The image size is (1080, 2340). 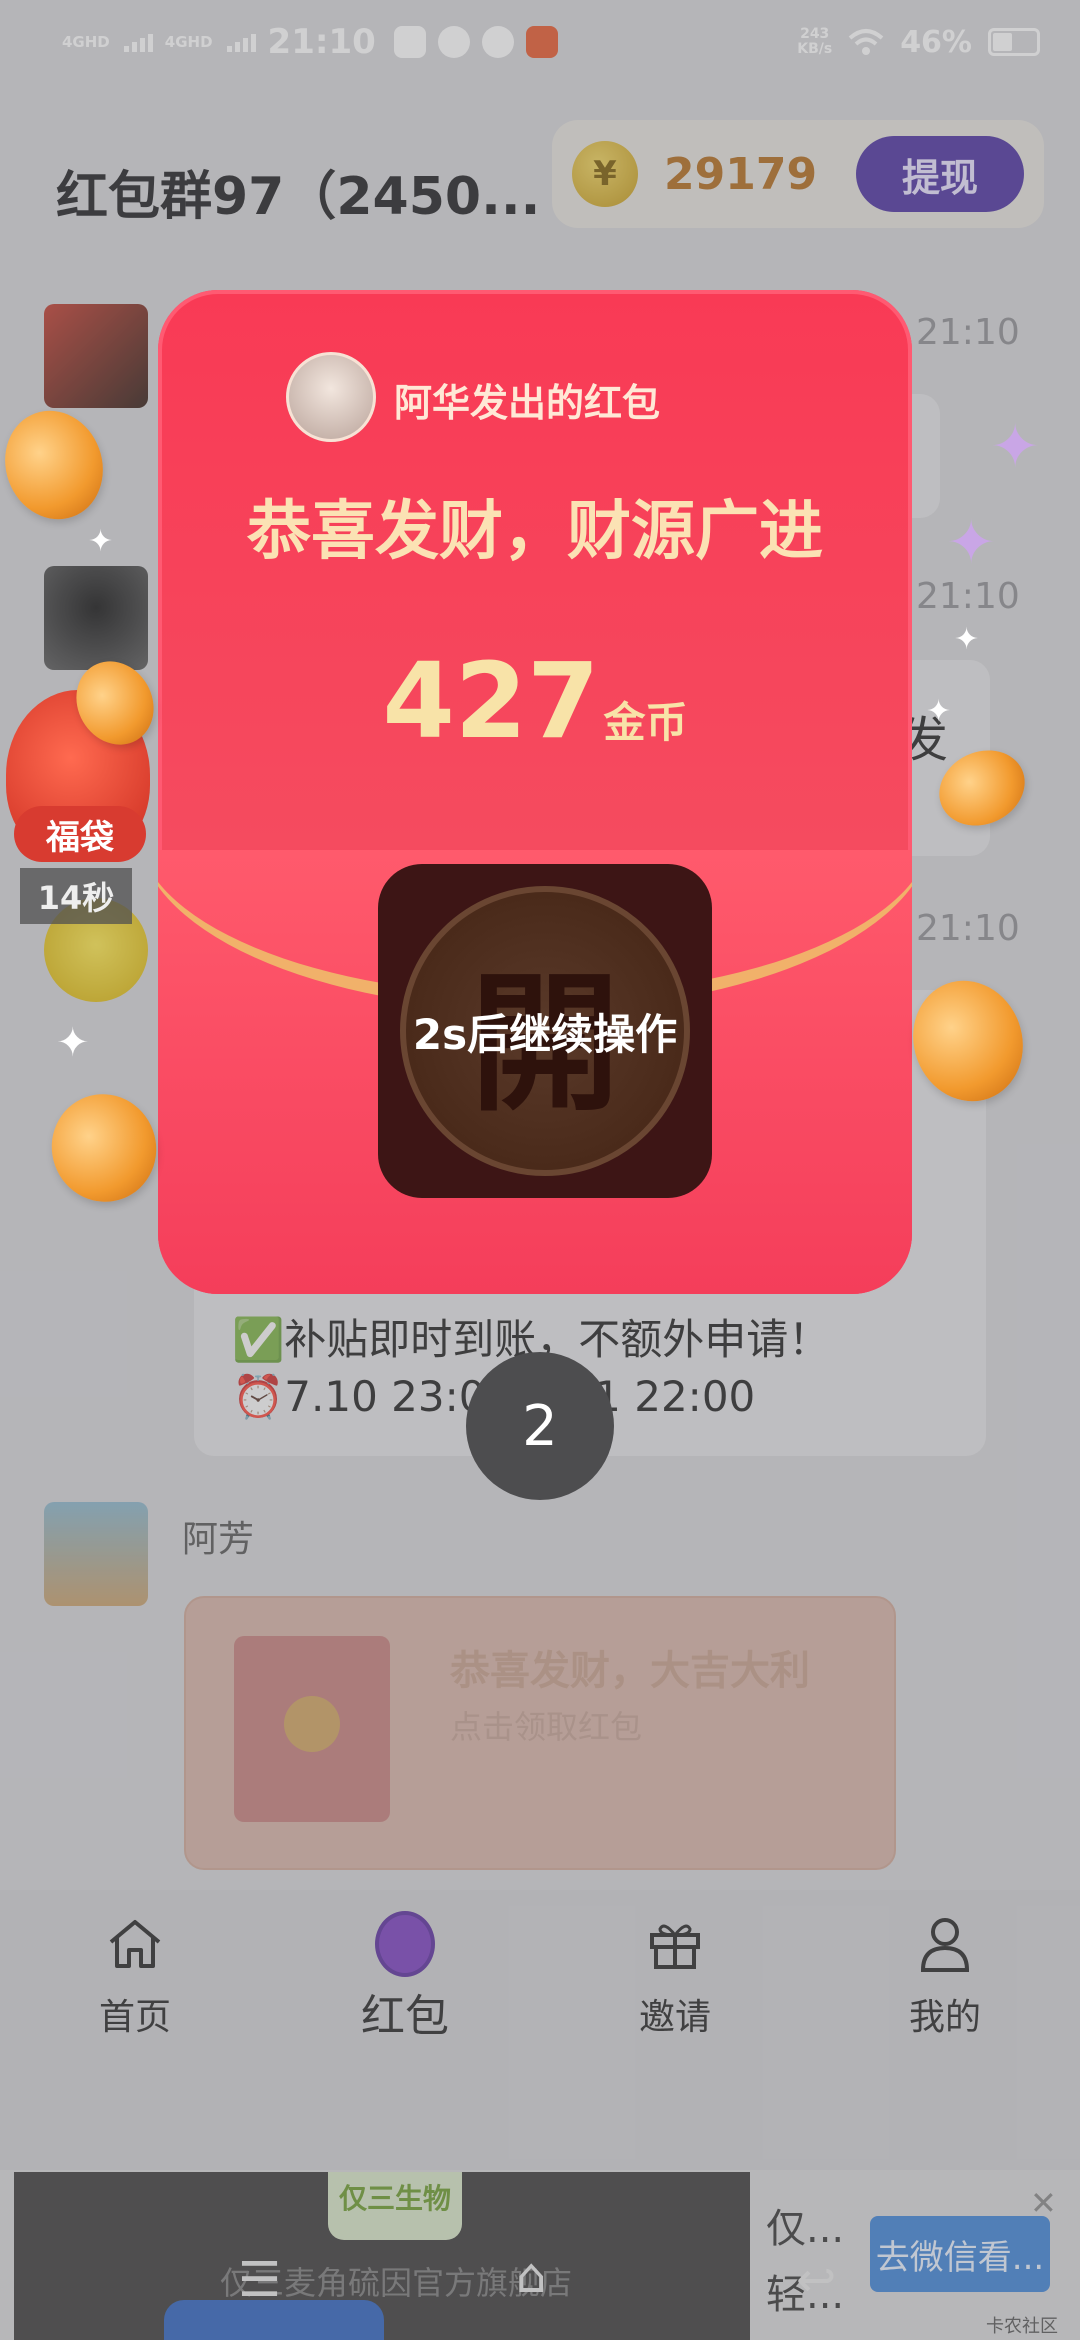 I want to click on open-packet-button: 開 2s后继续操作, so click(x=545, y=1031).